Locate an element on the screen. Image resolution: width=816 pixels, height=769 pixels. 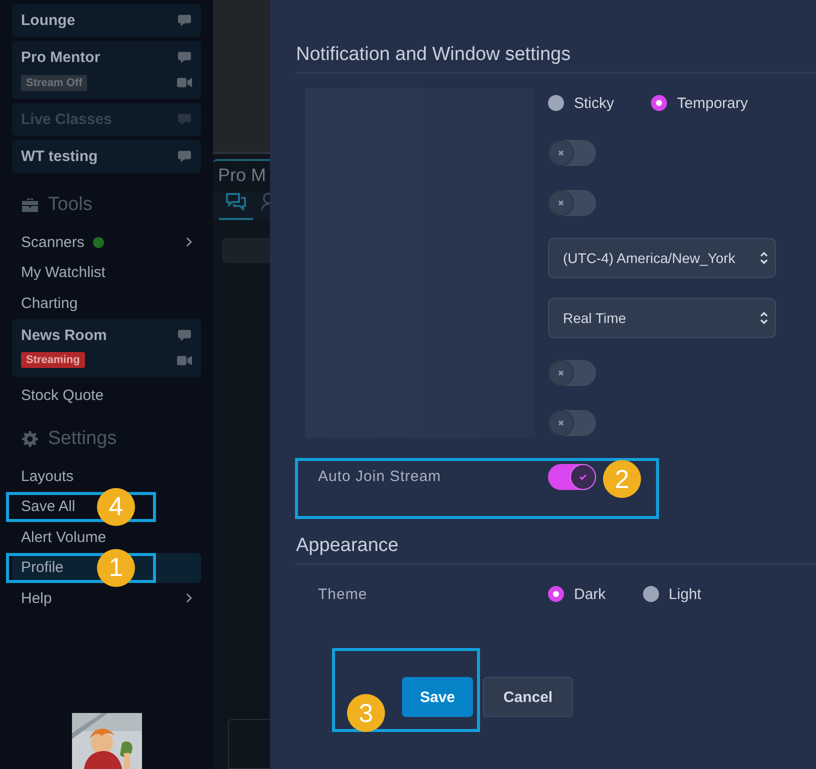
save-button: Save is located at coordinates (437, 697).